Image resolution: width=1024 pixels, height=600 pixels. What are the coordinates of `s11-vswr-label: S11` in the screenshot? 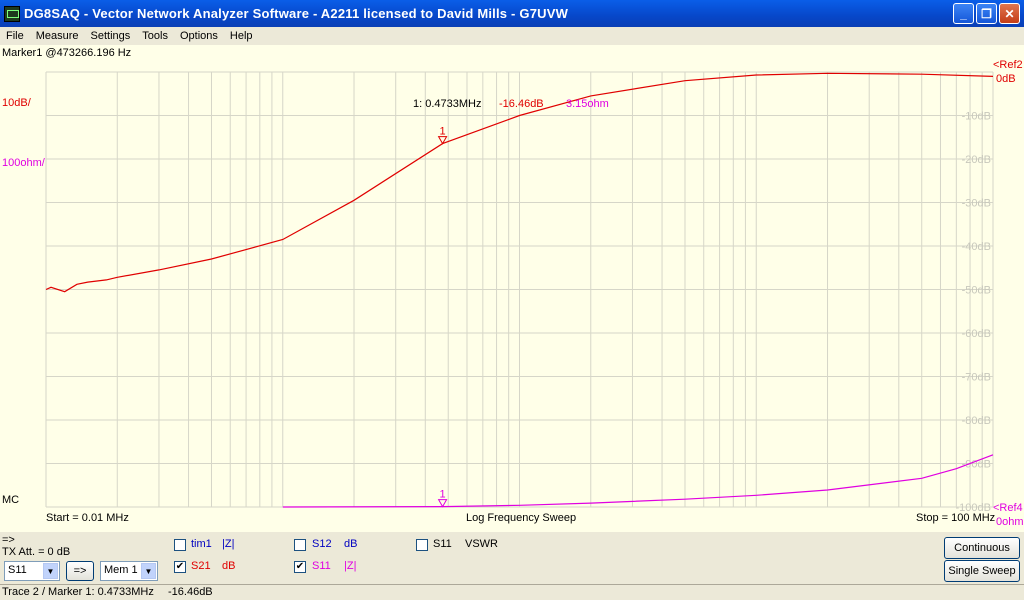 It's located at (442, 544).